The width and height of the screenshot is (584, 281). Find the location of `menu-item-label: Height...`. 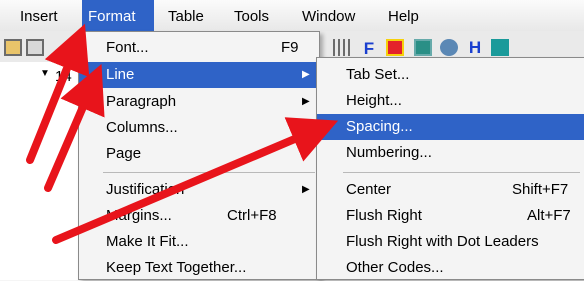

menu-item-label: Height... is located at coordinates (374, 100).